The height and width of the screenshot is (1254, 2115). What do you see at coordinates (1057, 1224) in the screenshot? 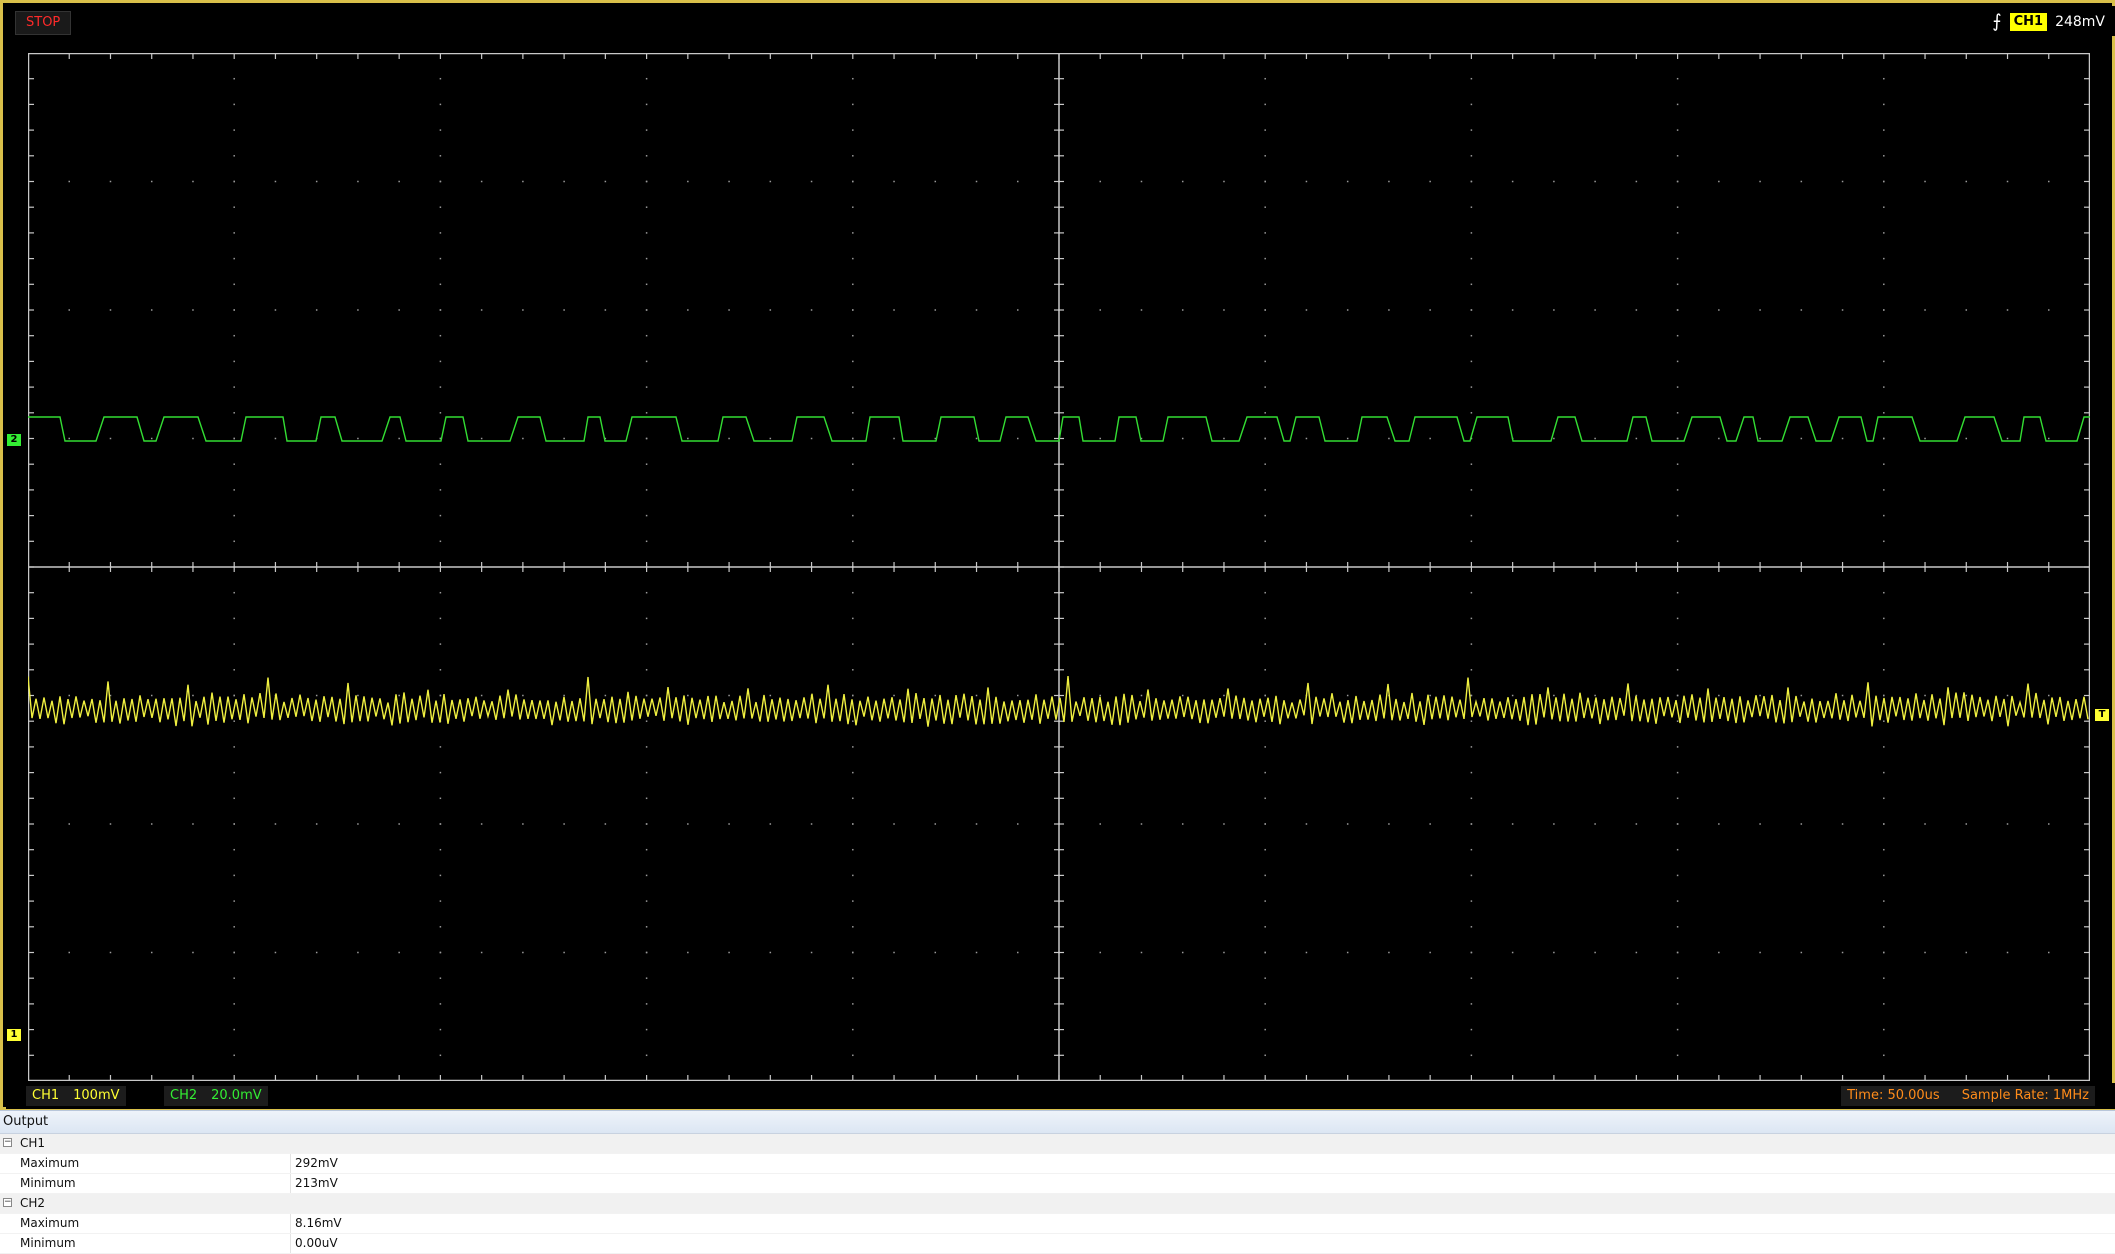
I see `output-row: Maximum 8.16mV` at bounding box center [1057, 1224].